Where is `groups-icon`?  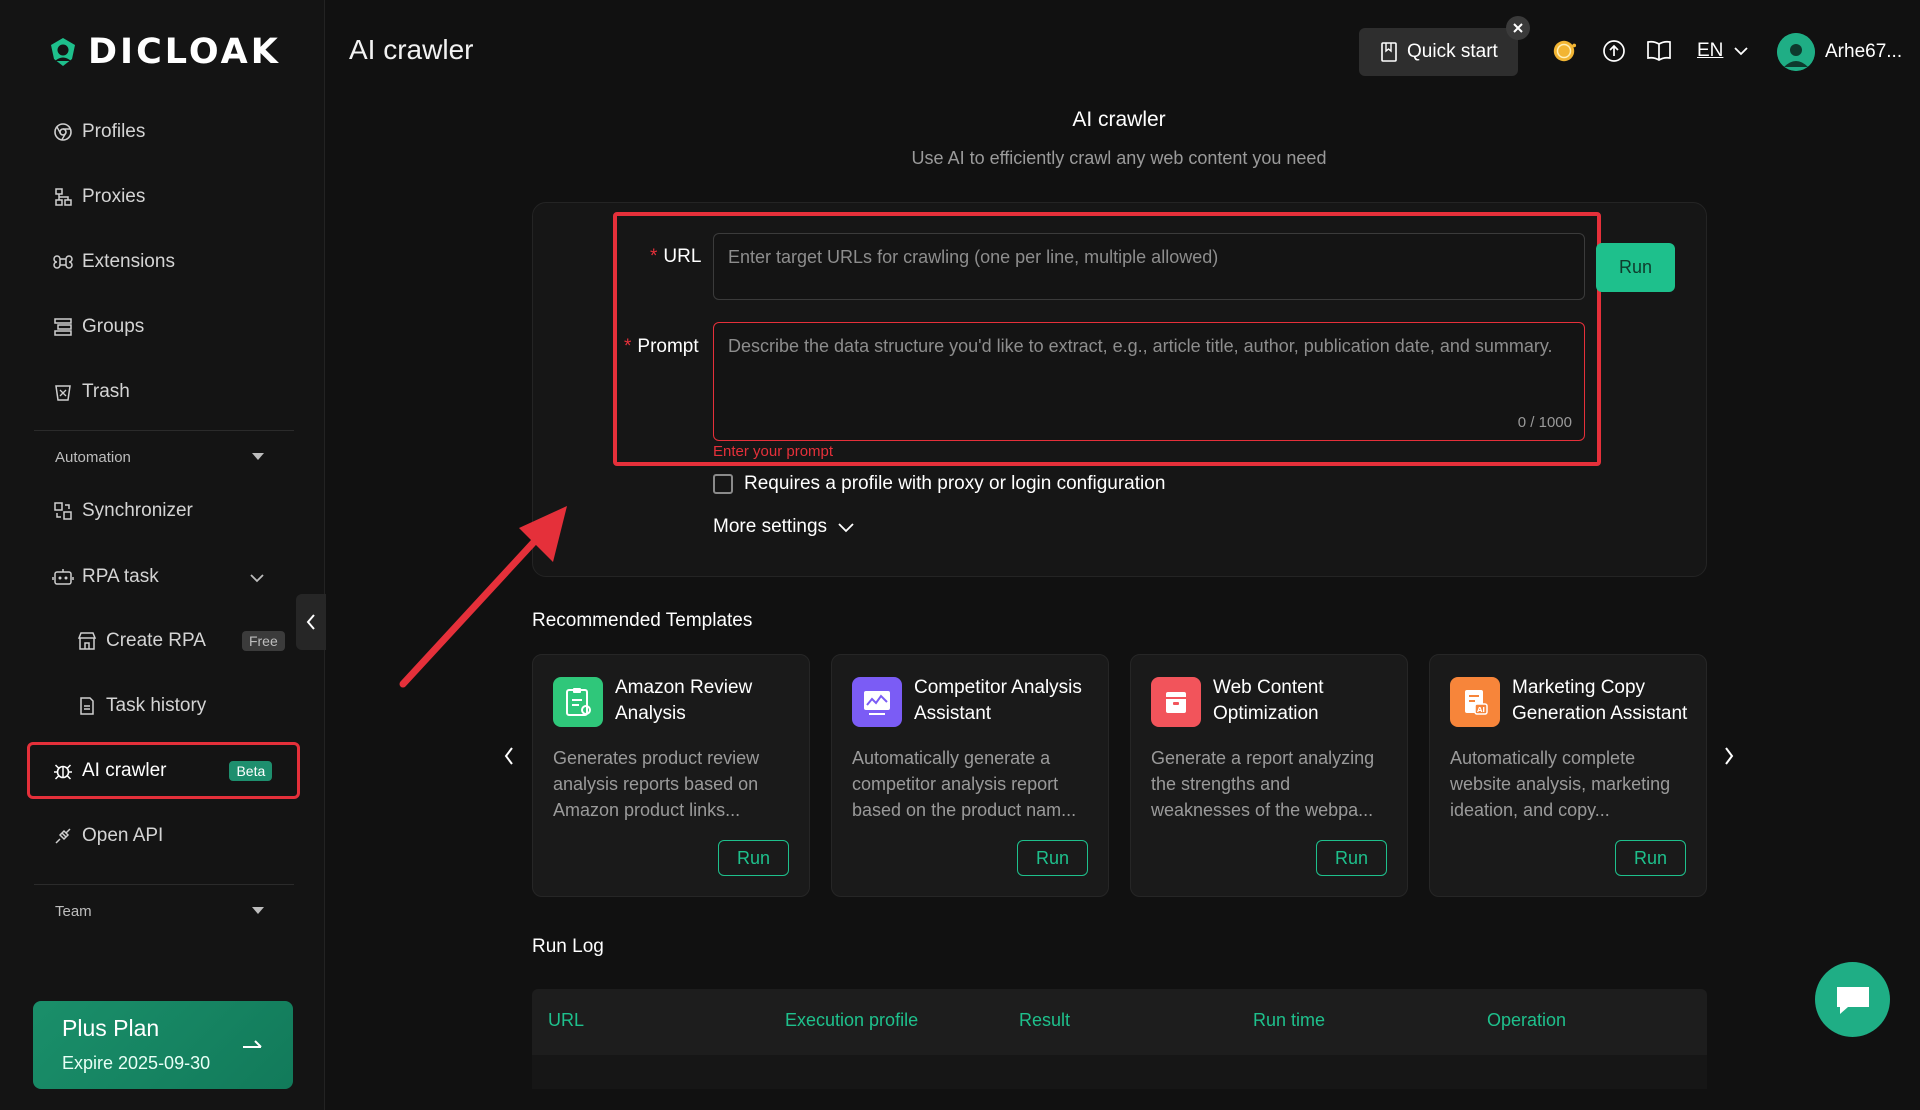 groups-icon is located at coordinates (63, 327).